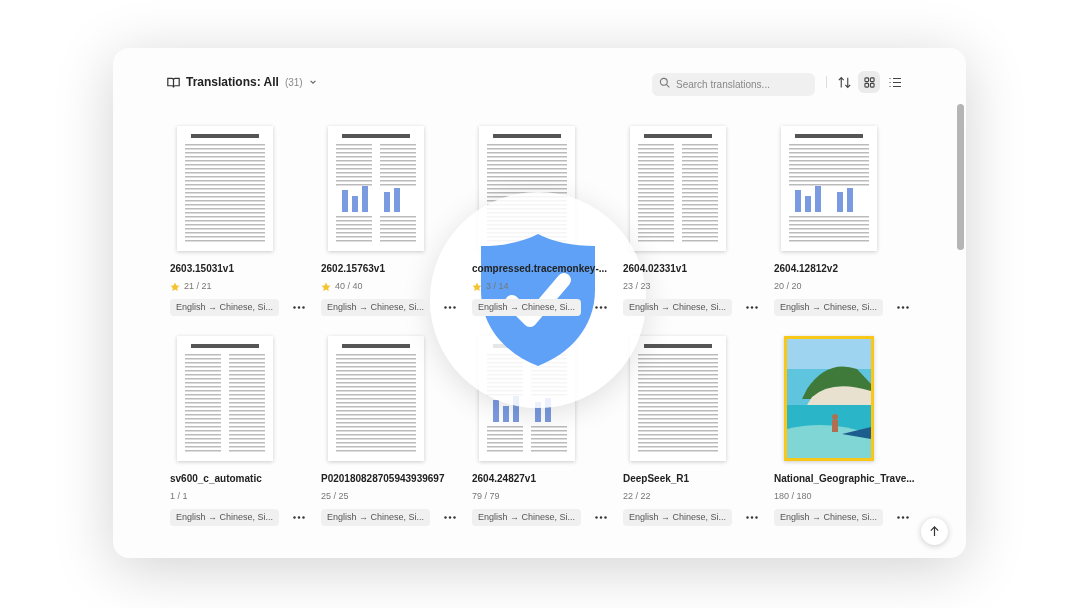  What do you see at coordinates (335, 497) in the screenshot?
I see `page-count: 25 / 25` at bounding box center [335, 497].